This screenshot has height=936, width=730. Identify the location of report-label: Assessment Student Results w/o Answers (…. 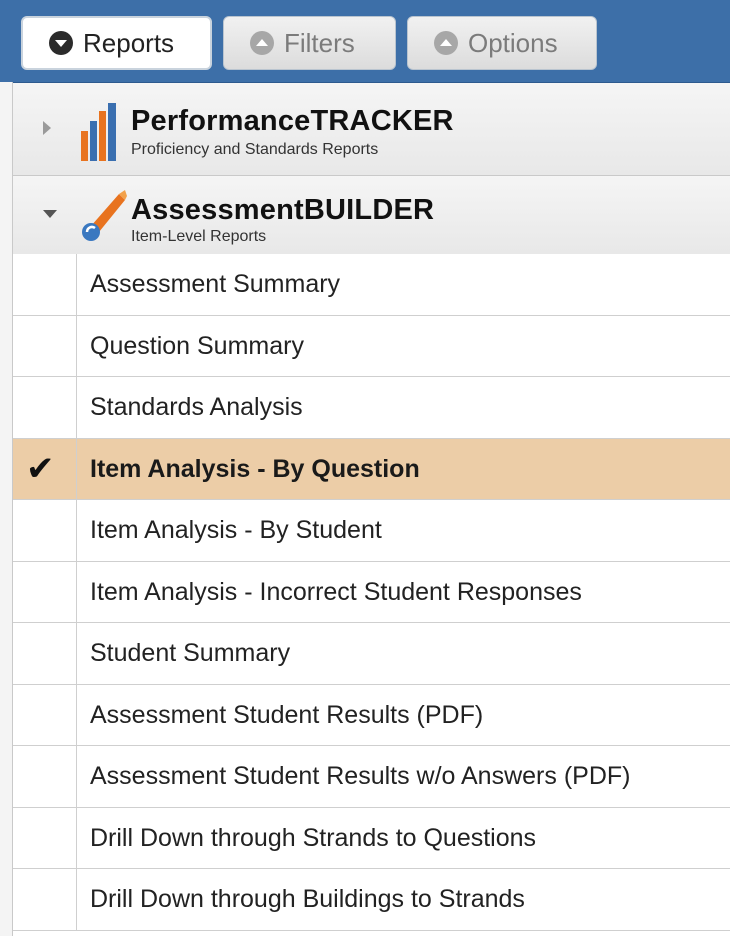
(360, 776).